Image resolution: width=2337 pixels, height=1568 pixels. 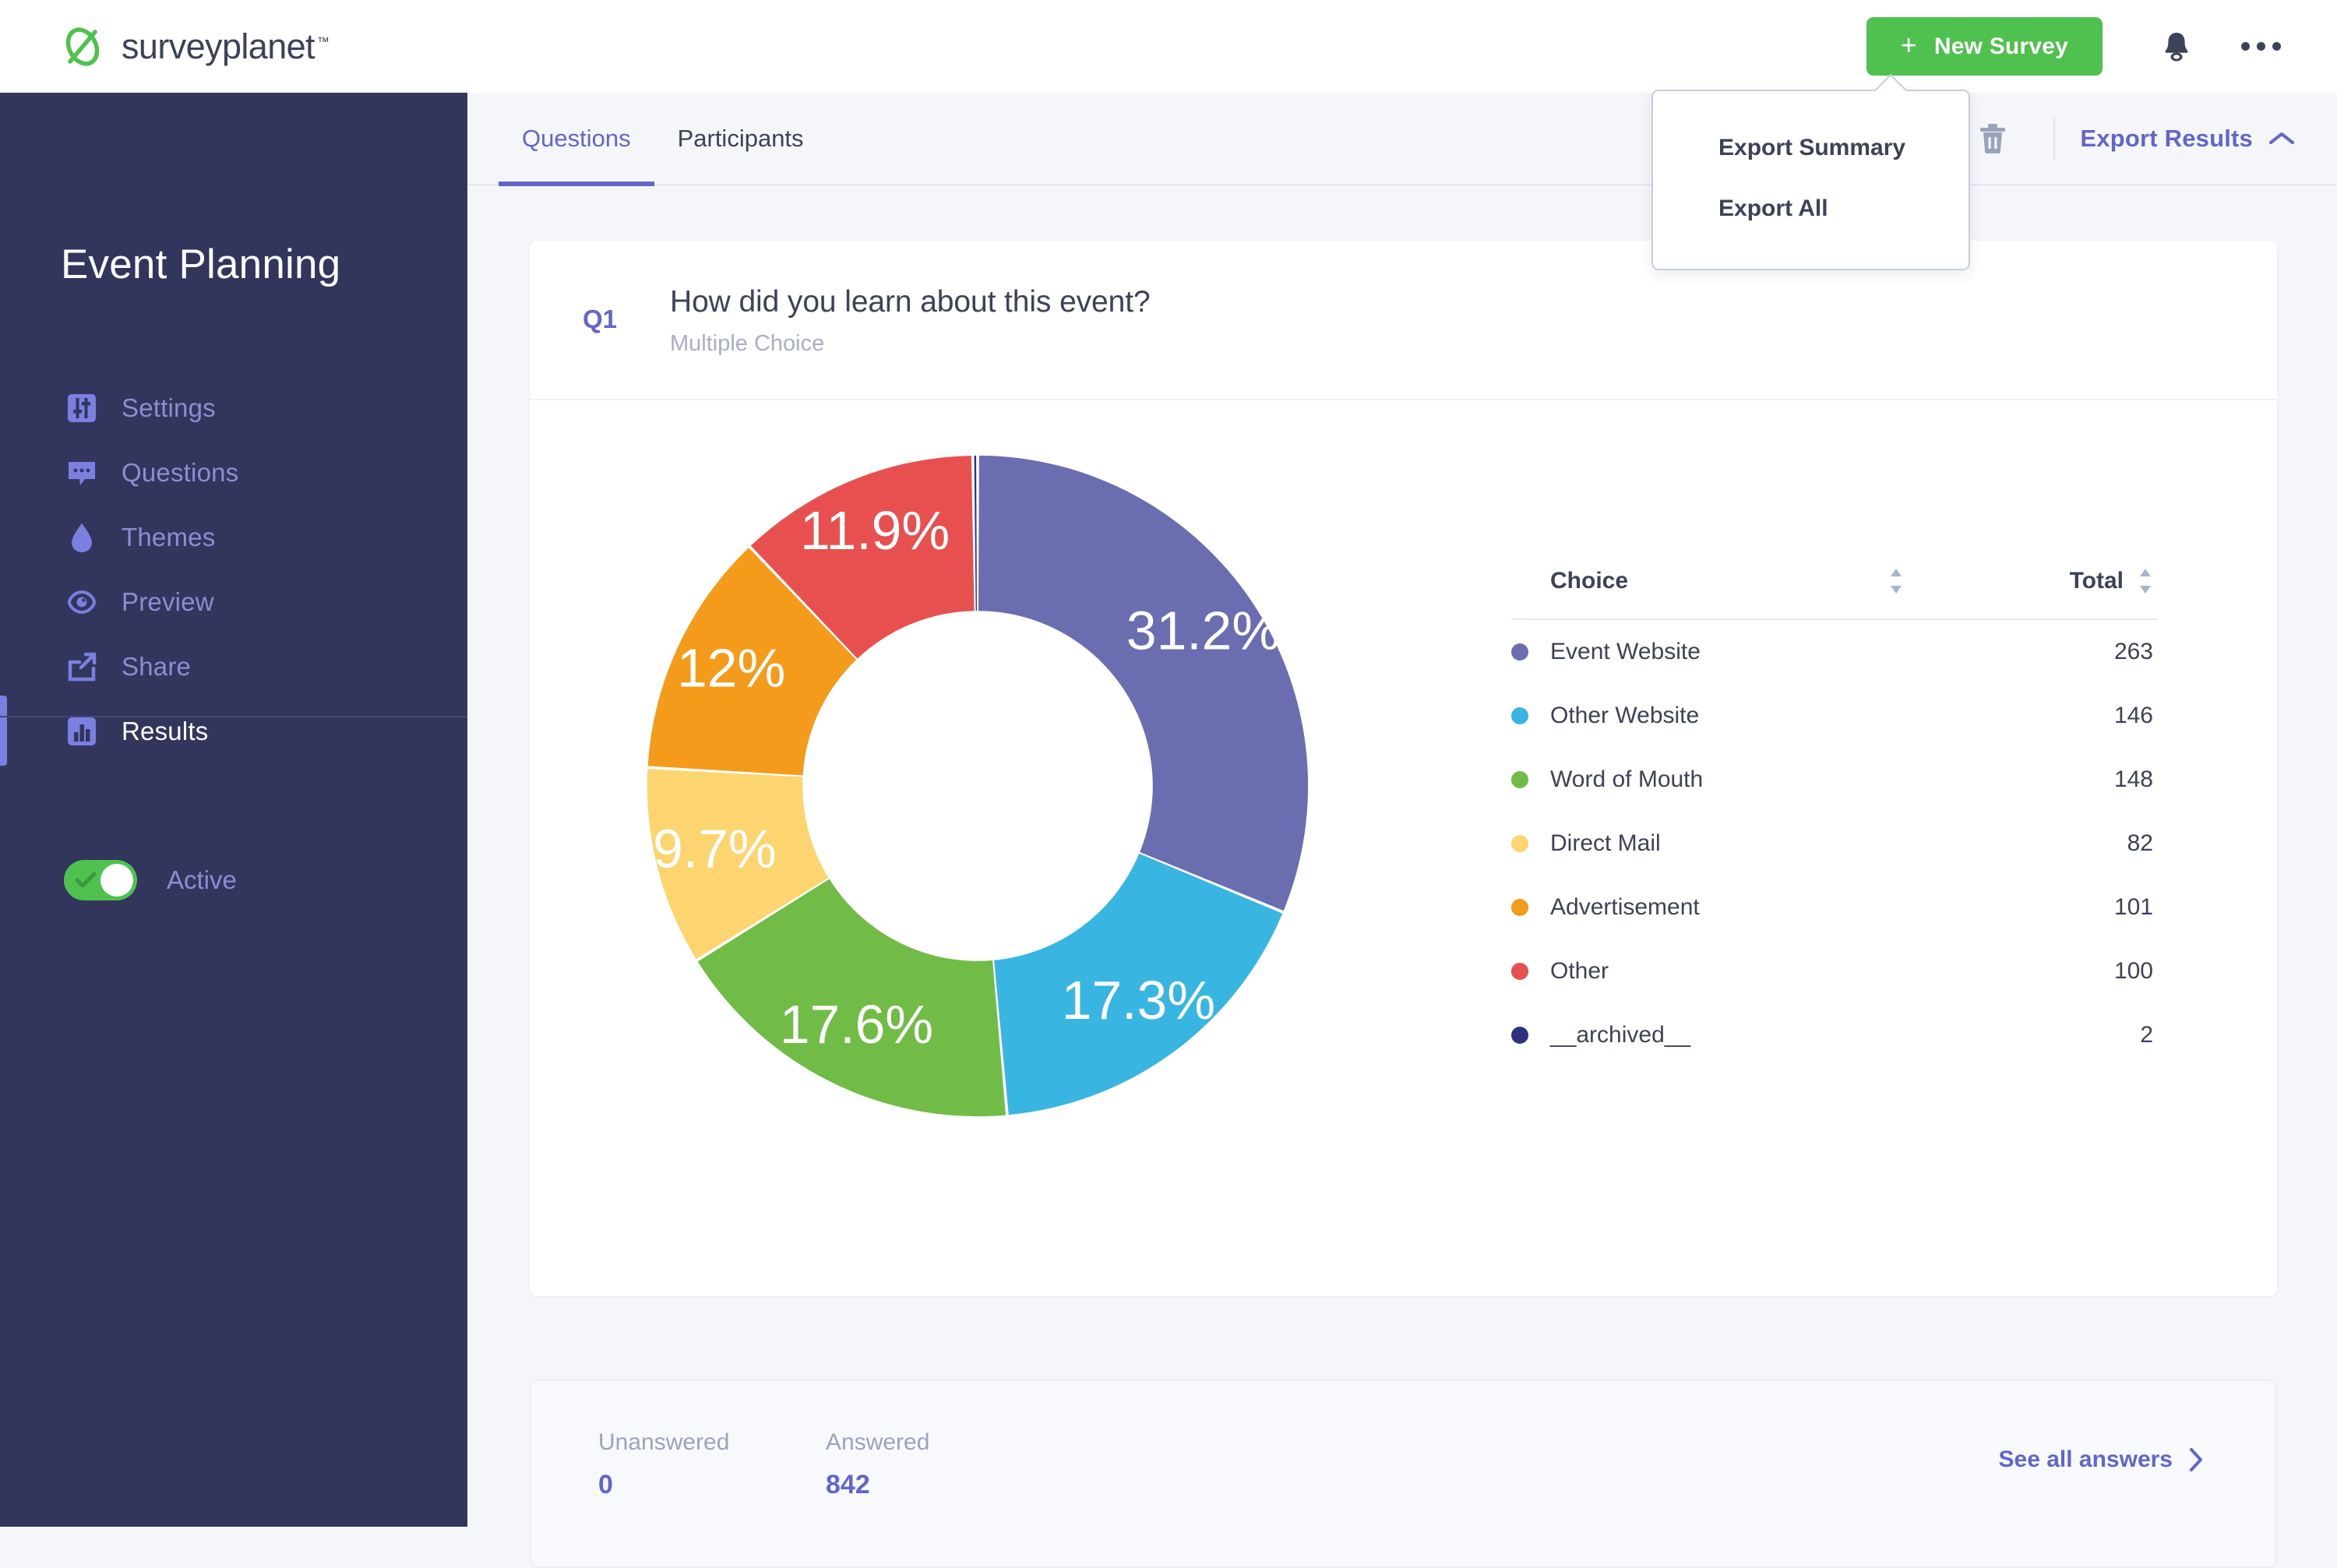 I want to click on chevron-right-icon, so click(x=2196, y=1460).